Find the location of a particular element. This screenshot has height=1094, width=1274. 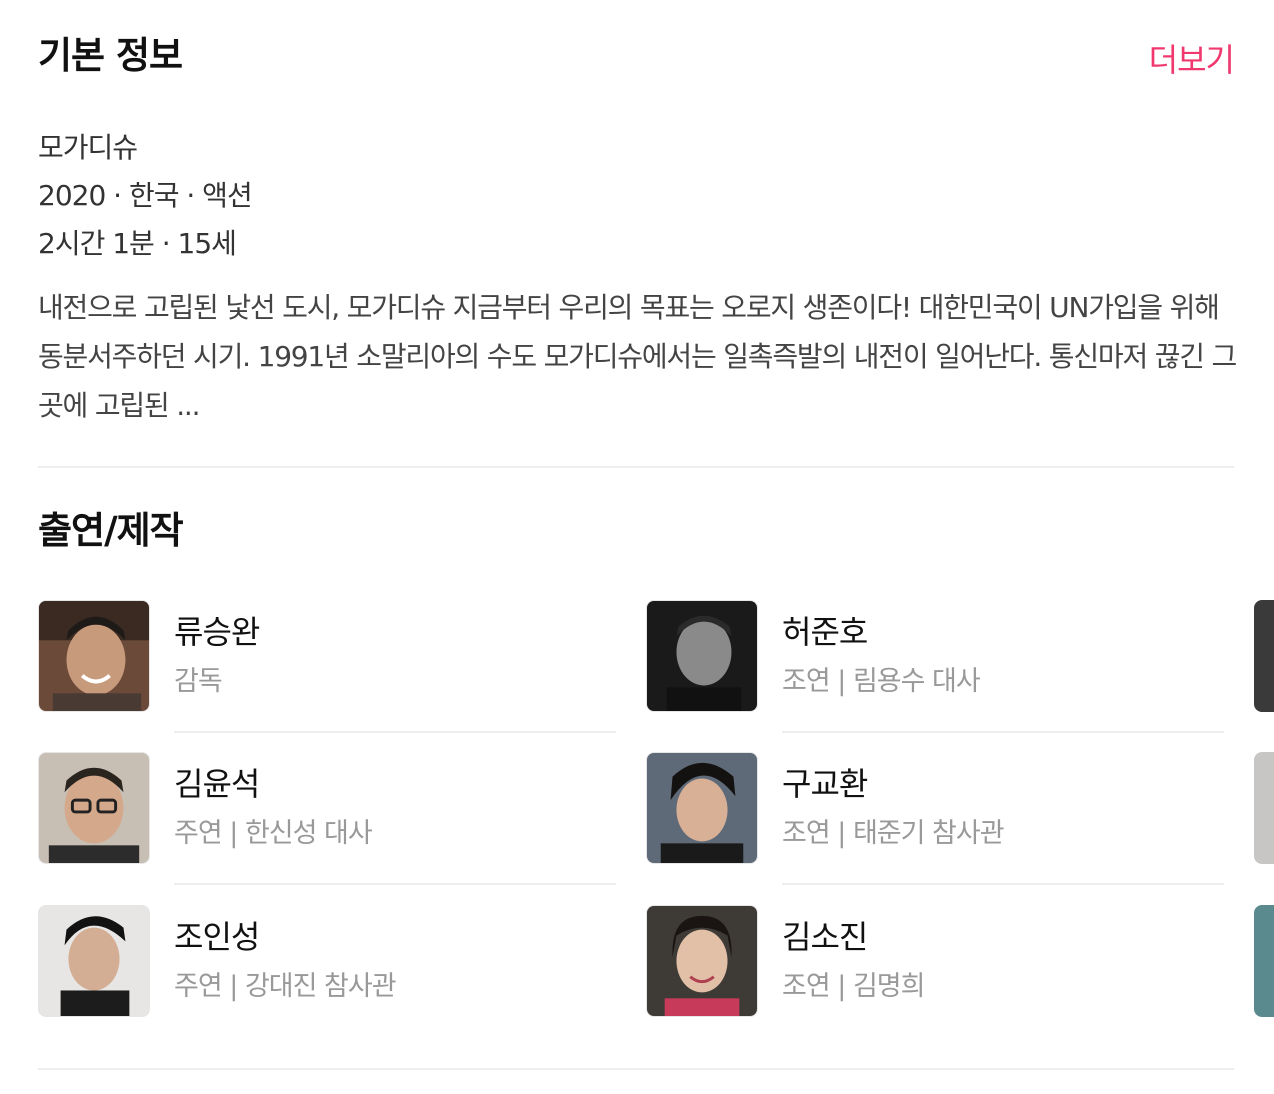

cast-name: 허준호 is located at coordinates (825, 632).